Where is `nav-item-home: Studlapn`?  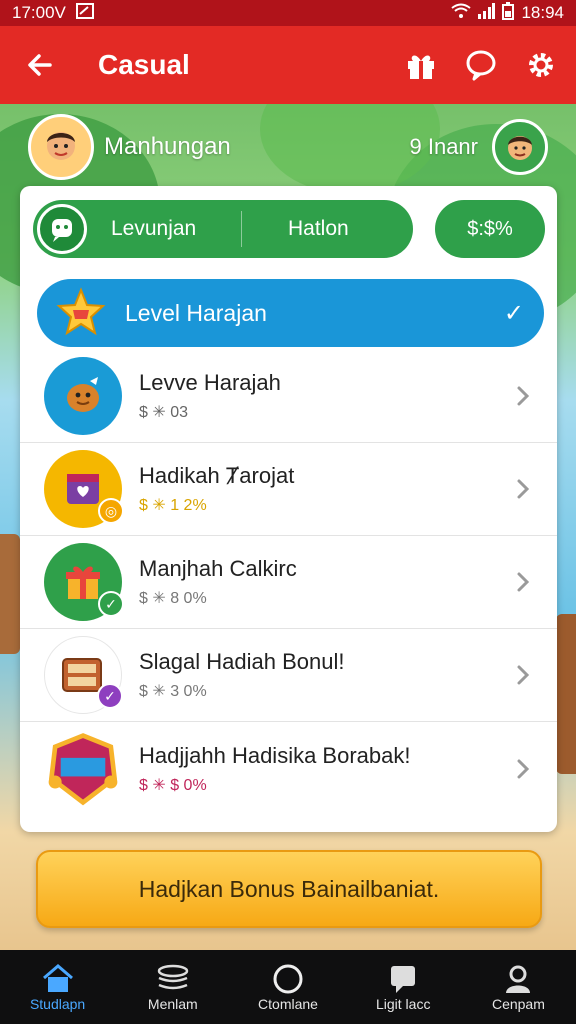 nav-item-home: Studlapn is located at coordinates (57, 987).